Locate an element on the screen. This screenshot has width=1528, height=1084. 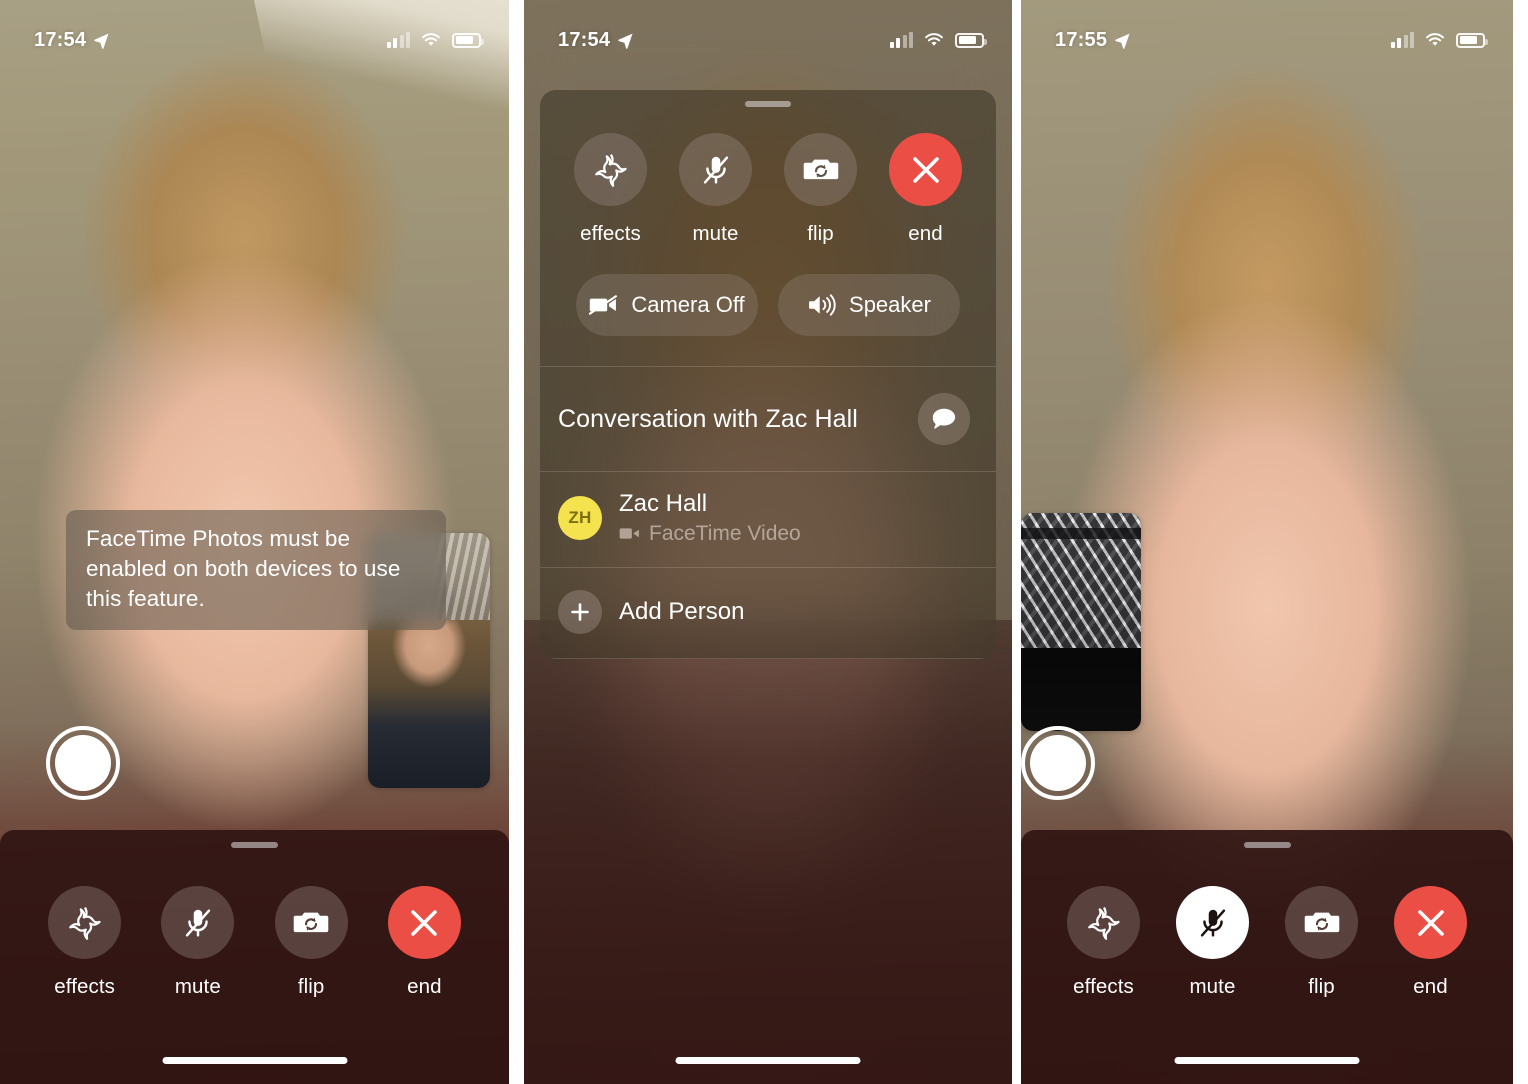
conversation-header: Conversation with Zac Hall is located at coordinates (768, 419).